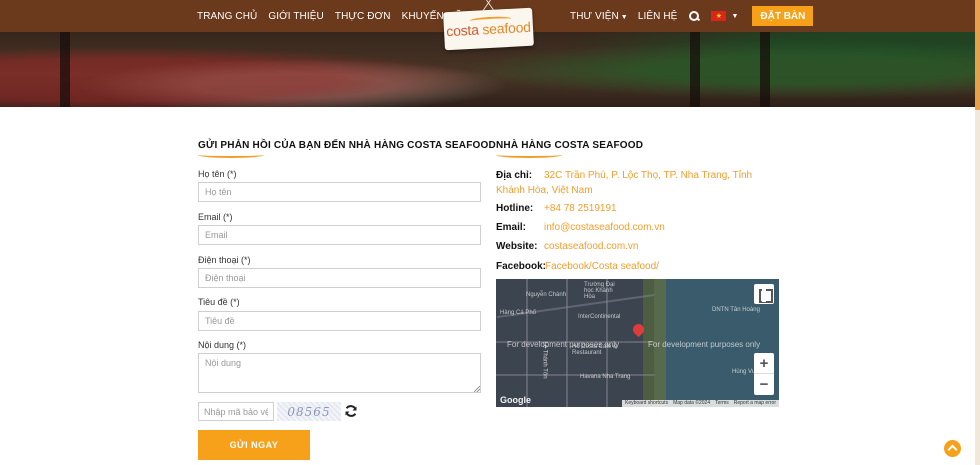 This screenshot has height=465, width=980. What do you see at coordinates (658, 16) in the screenshot?
I see `nav-item-contact: LIÊN HỆ` at bounding box center [658, 16].